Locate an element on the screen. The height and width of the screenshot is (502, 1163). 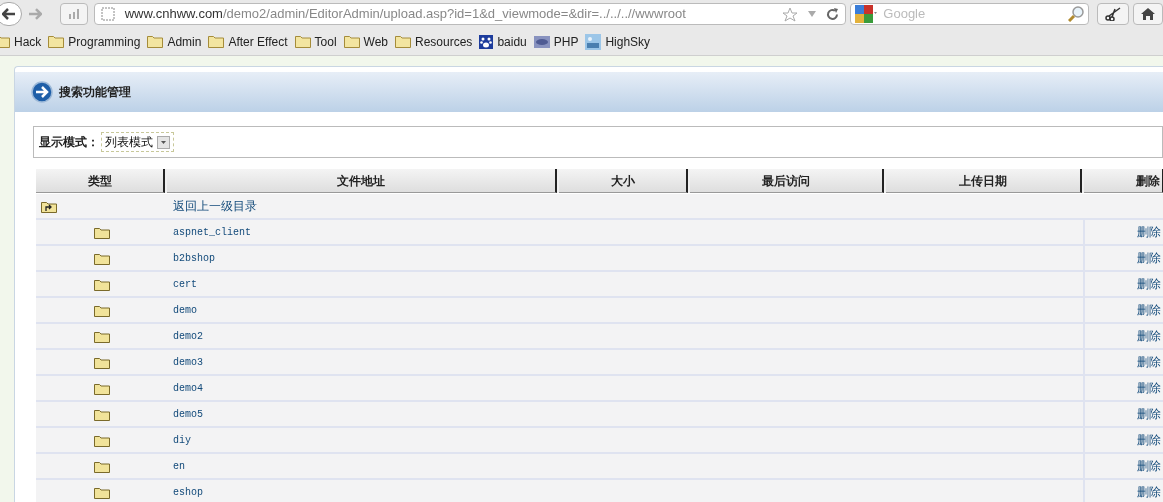
column-header: 删除 is located at coordinates (1123, 181).